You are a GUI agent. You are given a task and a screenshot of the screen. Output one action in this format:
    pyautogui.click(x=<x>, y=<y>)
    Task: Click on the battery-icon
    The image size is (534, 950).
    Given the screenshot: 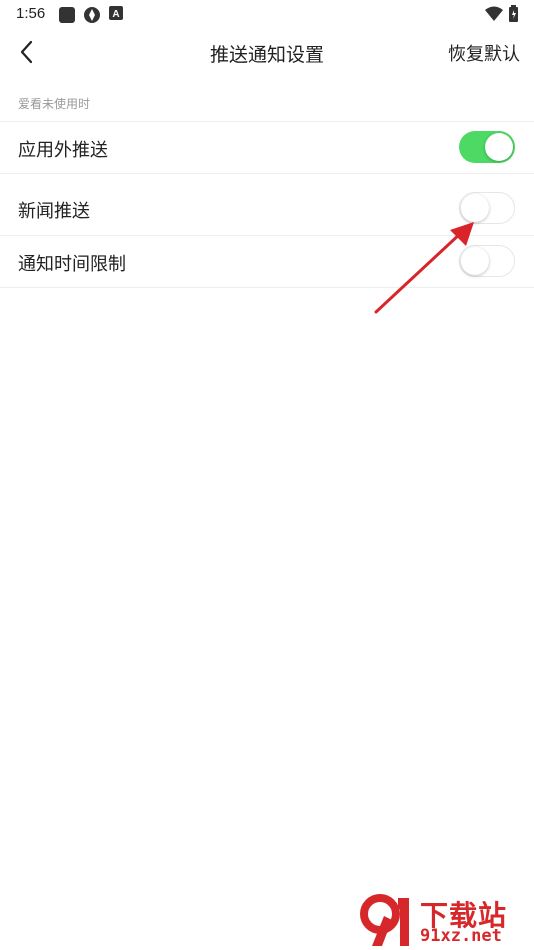 What is the action you would take?
    pyautogui.click(x=513, y=13)
    